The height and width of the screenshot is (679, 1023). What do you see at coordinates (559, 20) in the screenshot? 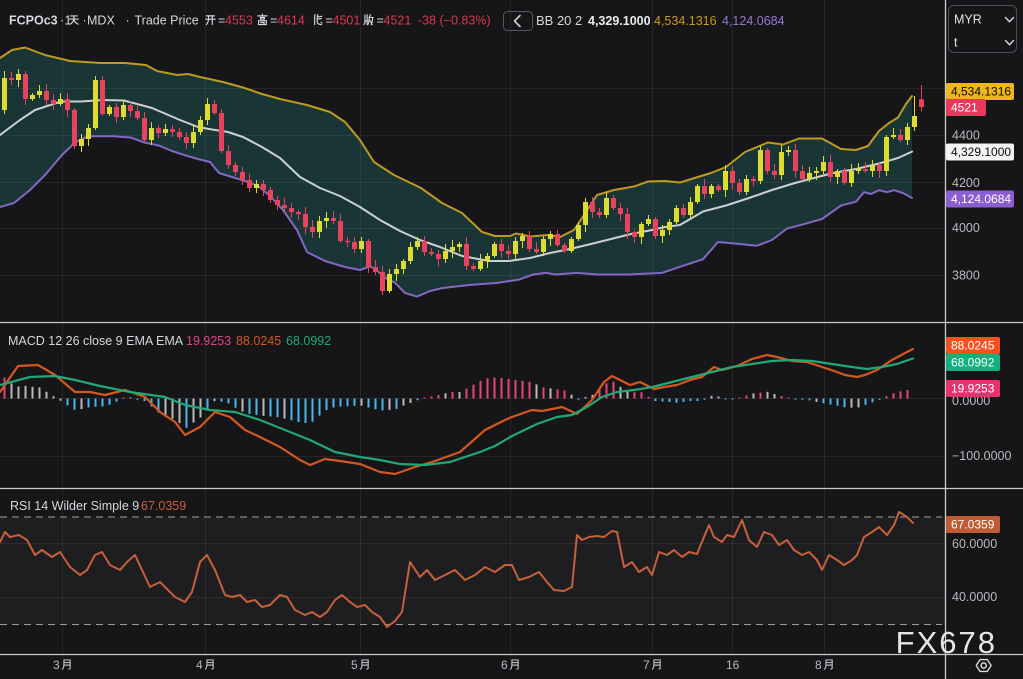
I see `svg-text: BB 20 2` at bounding box center [559, 20].